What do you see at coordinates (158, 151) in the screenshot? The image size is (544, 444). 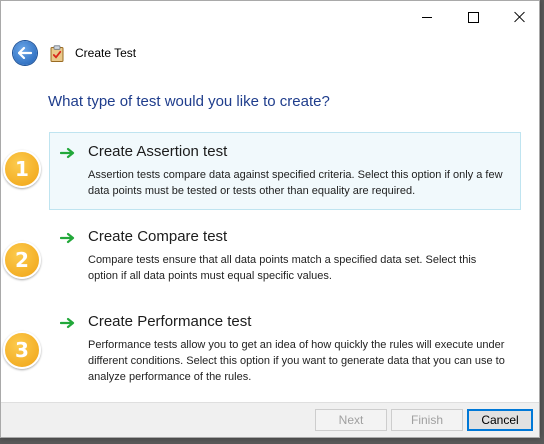 I see `option-title: Create Assertion test` at bounding box center [158, 151].